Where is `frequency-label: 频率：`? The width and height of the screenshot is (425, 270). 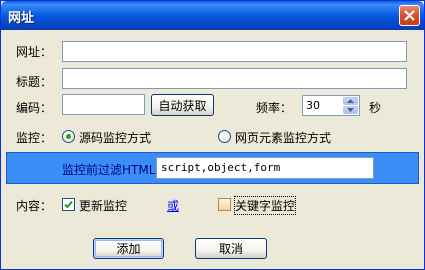
frequency-label: 频率： is located at coordinates (274, 108).